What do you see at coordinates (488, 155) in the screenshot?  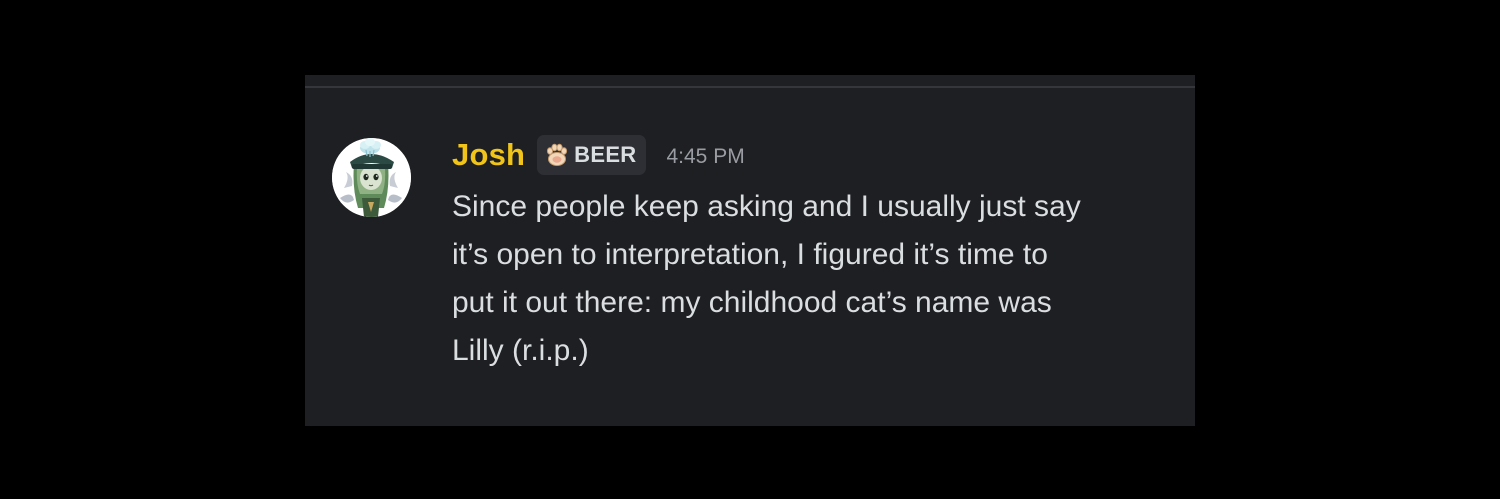 I see `username: Josh` at bounding box center [488, 155].